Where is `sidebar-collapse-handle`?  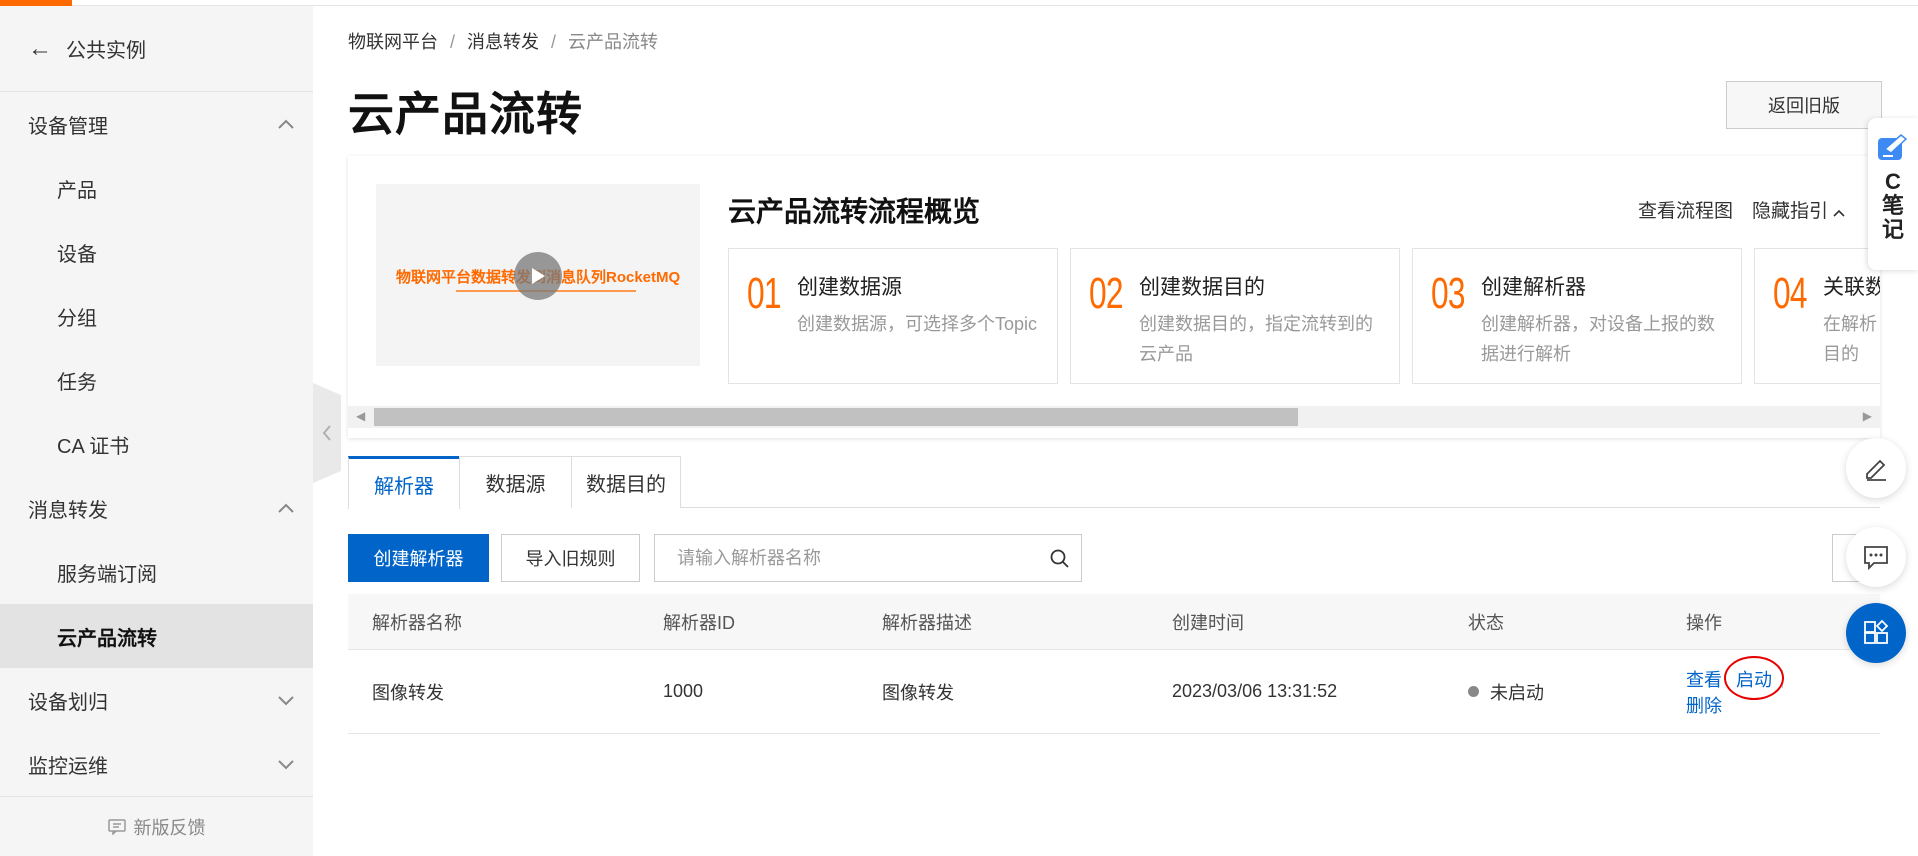
sidebar-collapse-handle is located at coordinates (327, 433).